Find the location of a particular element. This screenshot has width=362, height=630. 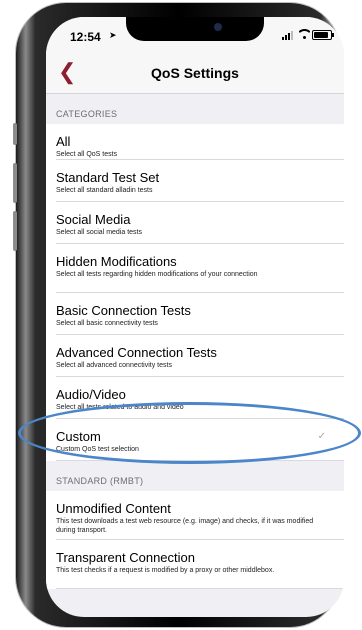

item-subtitle: Select all QoS tests is located at coordinates (87, 154).